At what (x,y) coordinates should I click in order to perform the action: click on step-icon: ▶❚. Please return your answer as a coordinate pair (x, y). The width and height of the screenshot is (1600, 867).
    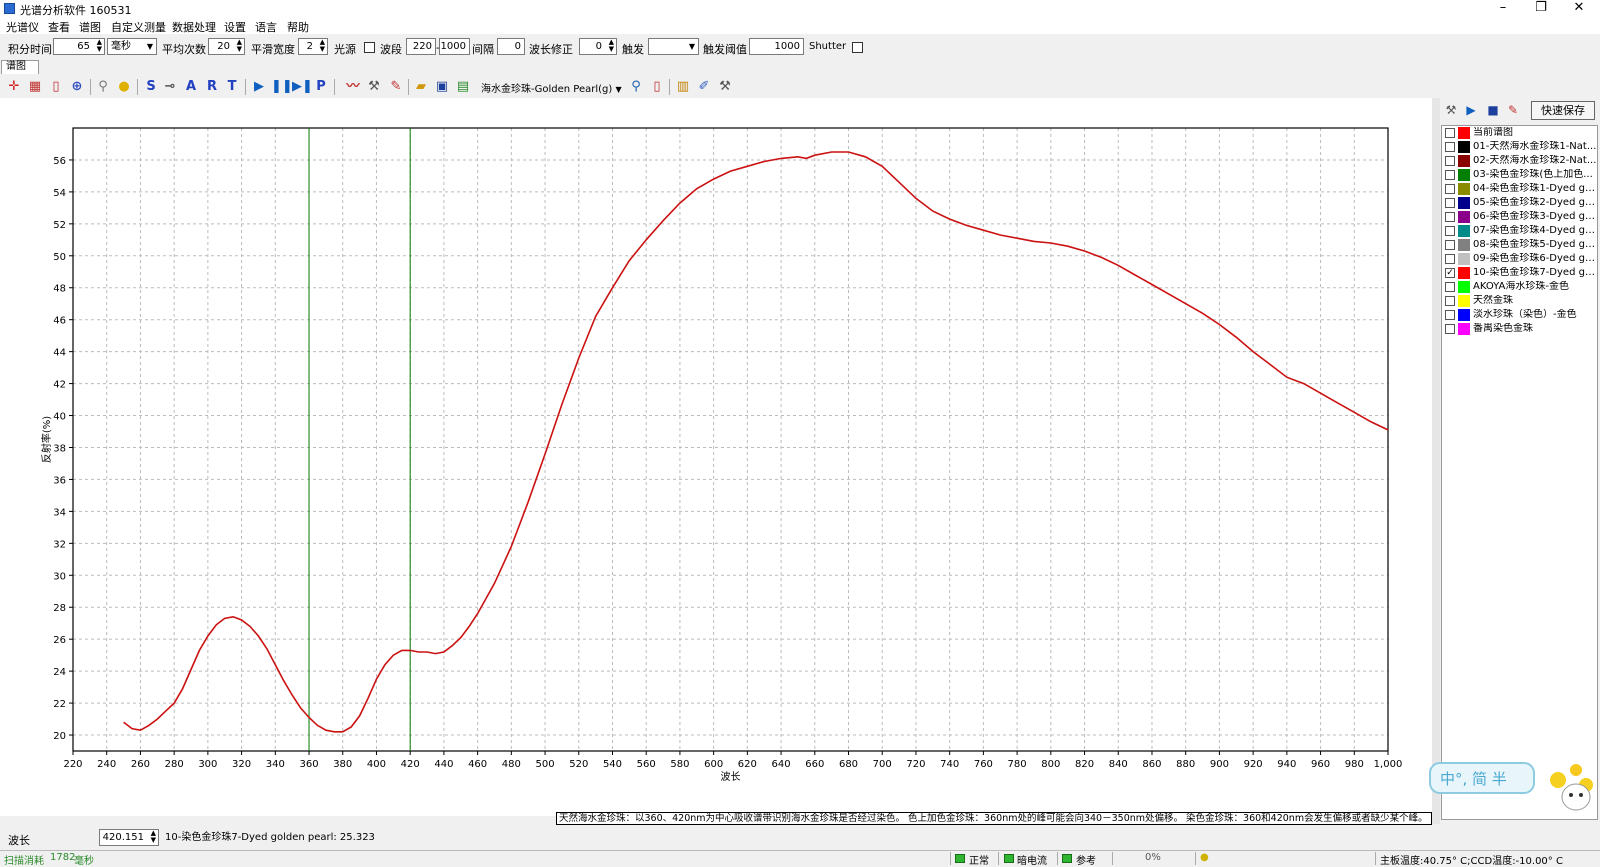
    Looking at the image, I should click on (302, 87).